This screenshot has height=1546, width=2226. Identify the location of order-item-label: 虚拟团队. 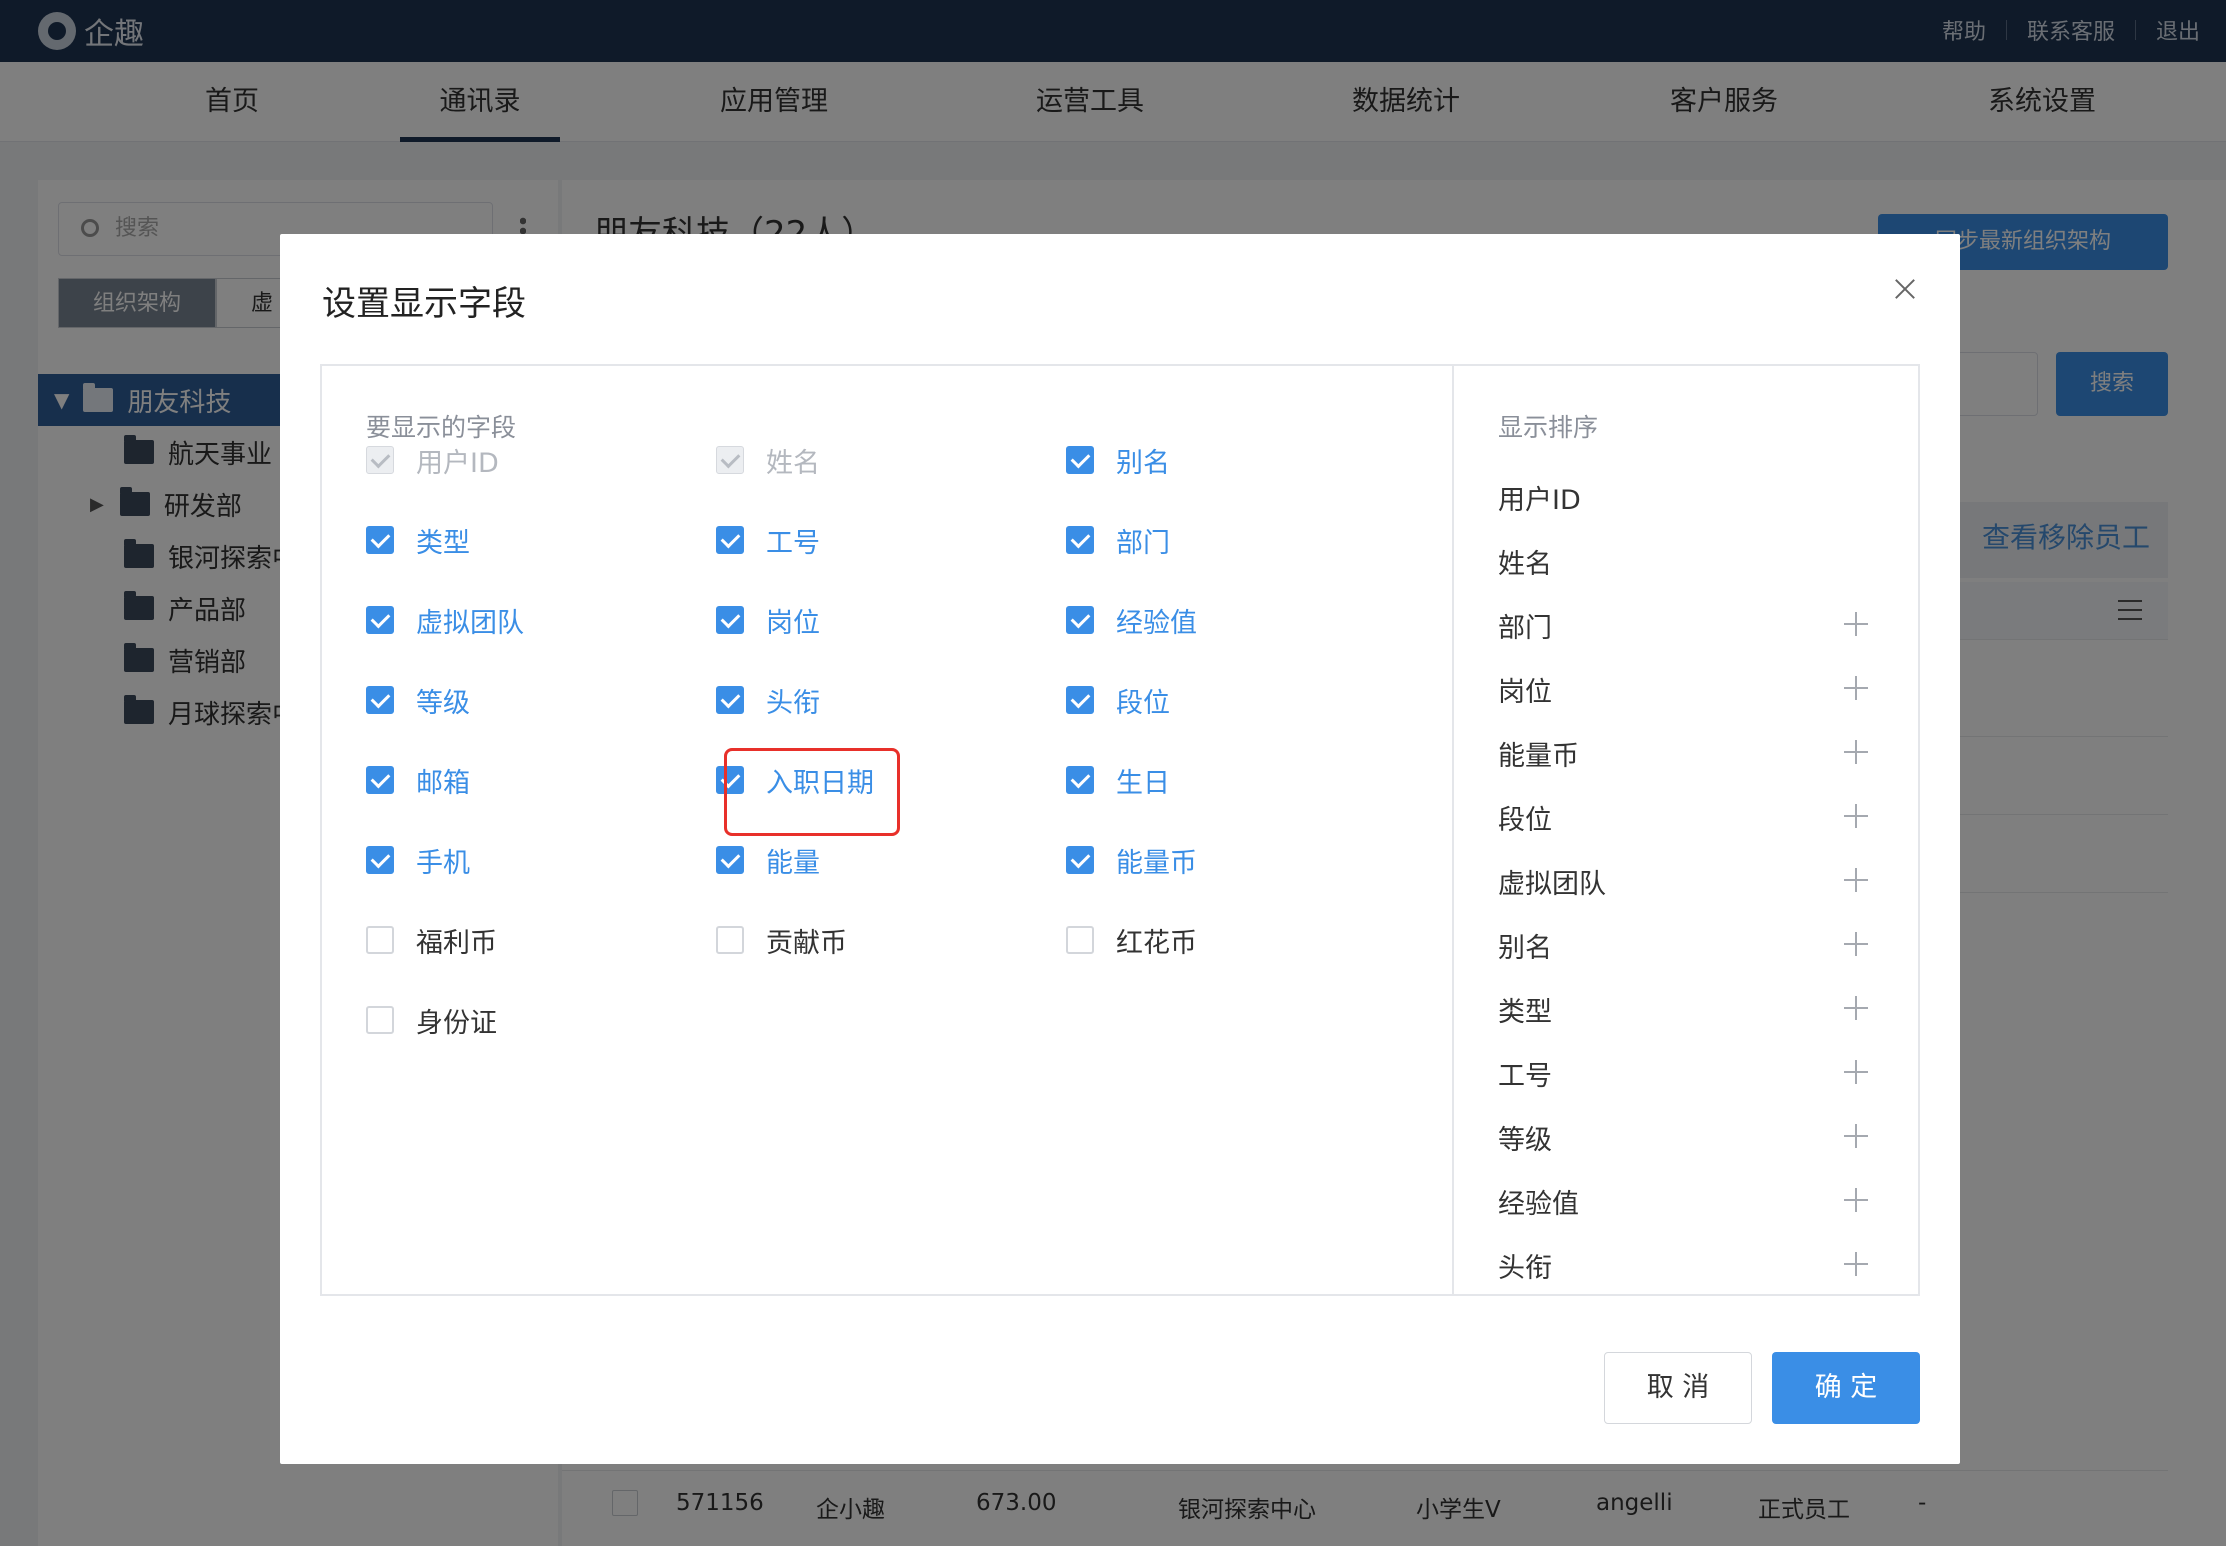
(1552, 884).